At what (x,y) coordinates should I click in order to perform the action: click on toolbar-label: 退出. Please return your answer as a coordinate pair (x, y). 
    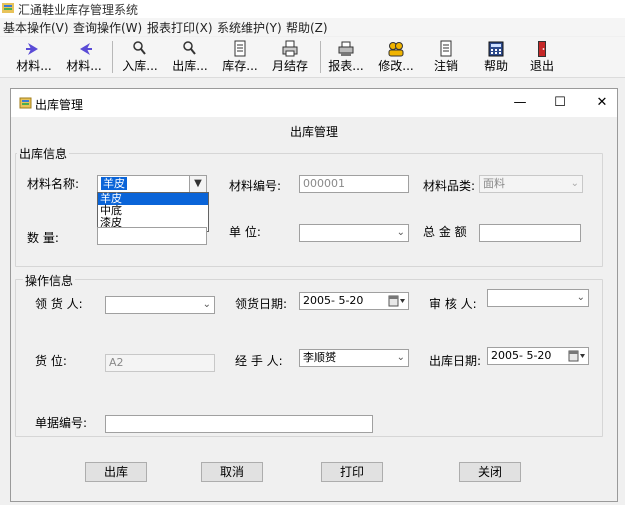
    Looking at the image, I should click on (541, 66).